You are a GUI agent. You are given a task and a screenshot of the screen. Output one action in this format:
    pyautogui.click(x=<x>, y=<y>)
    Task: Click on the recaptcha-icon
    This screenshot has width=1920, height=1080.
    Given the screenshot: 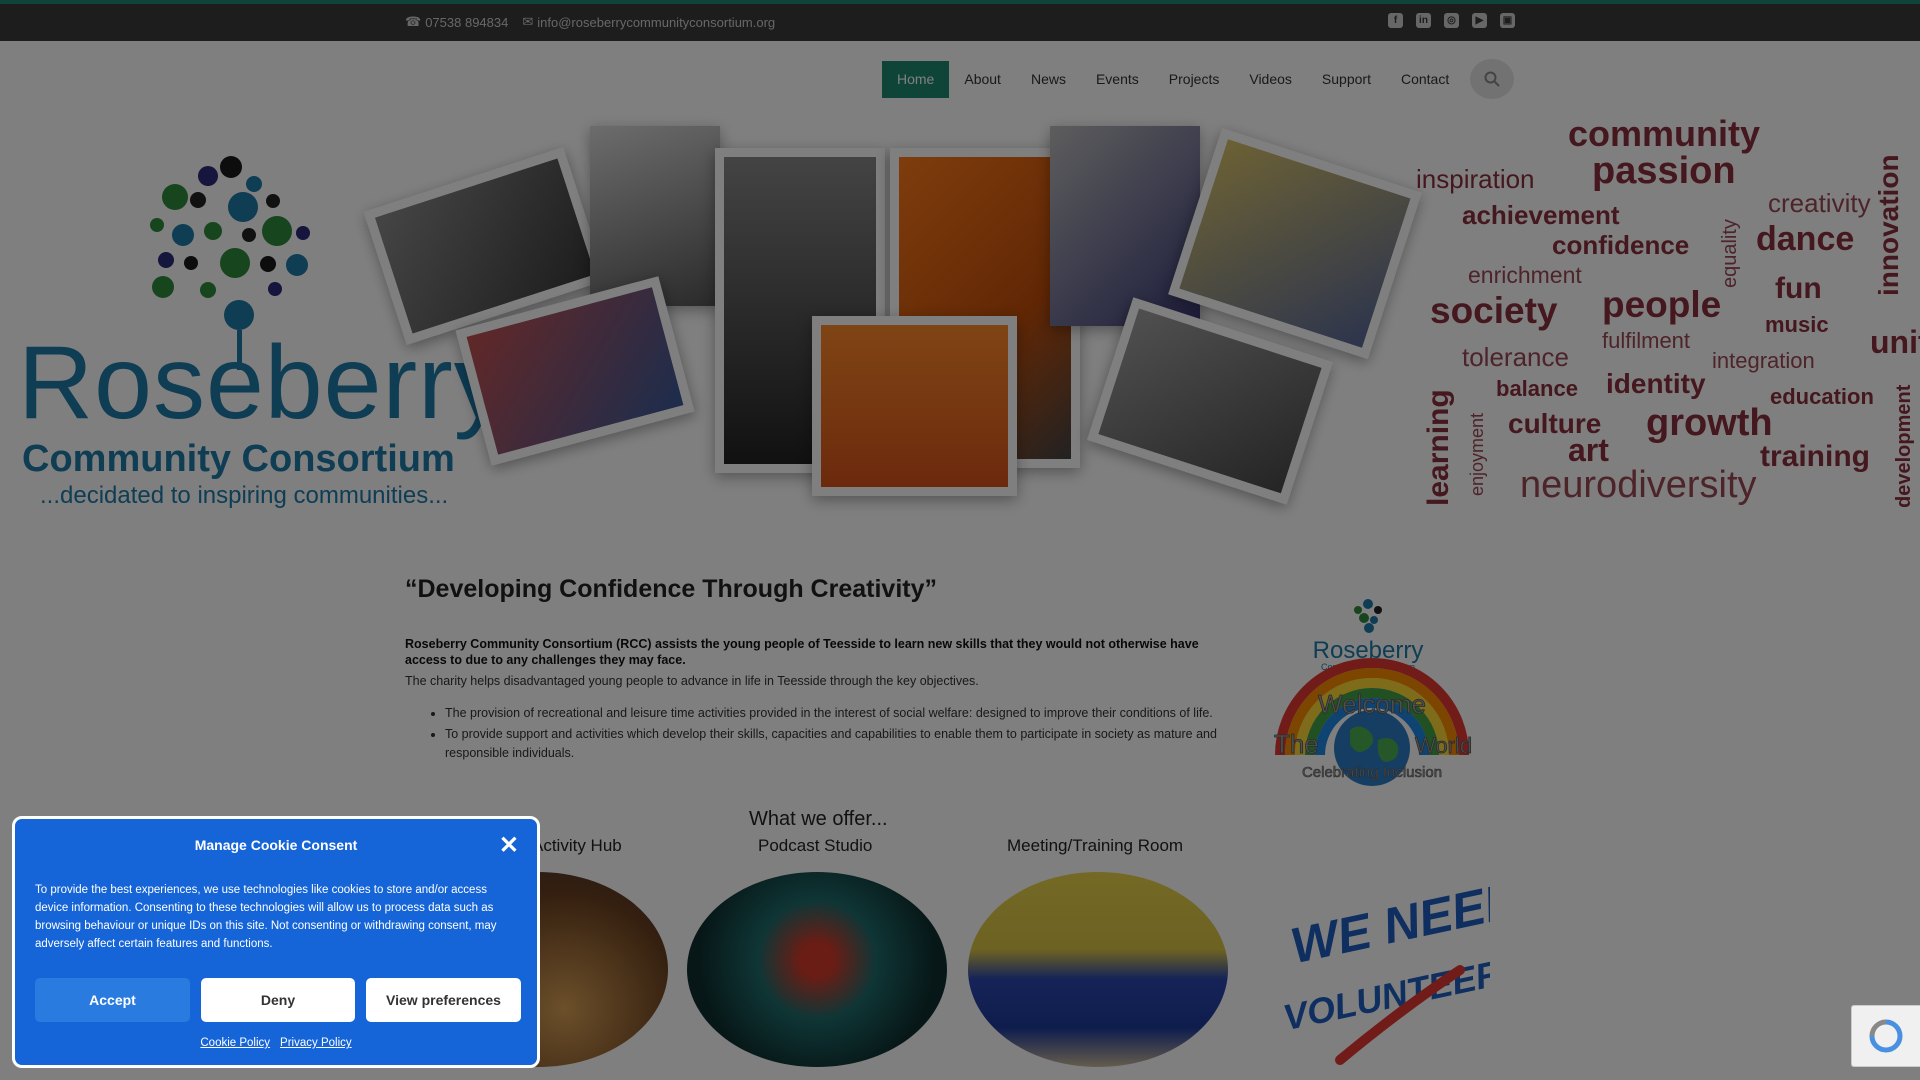 What is the action you would take?
    pyautogui.click(x=1886, y=1036)
    